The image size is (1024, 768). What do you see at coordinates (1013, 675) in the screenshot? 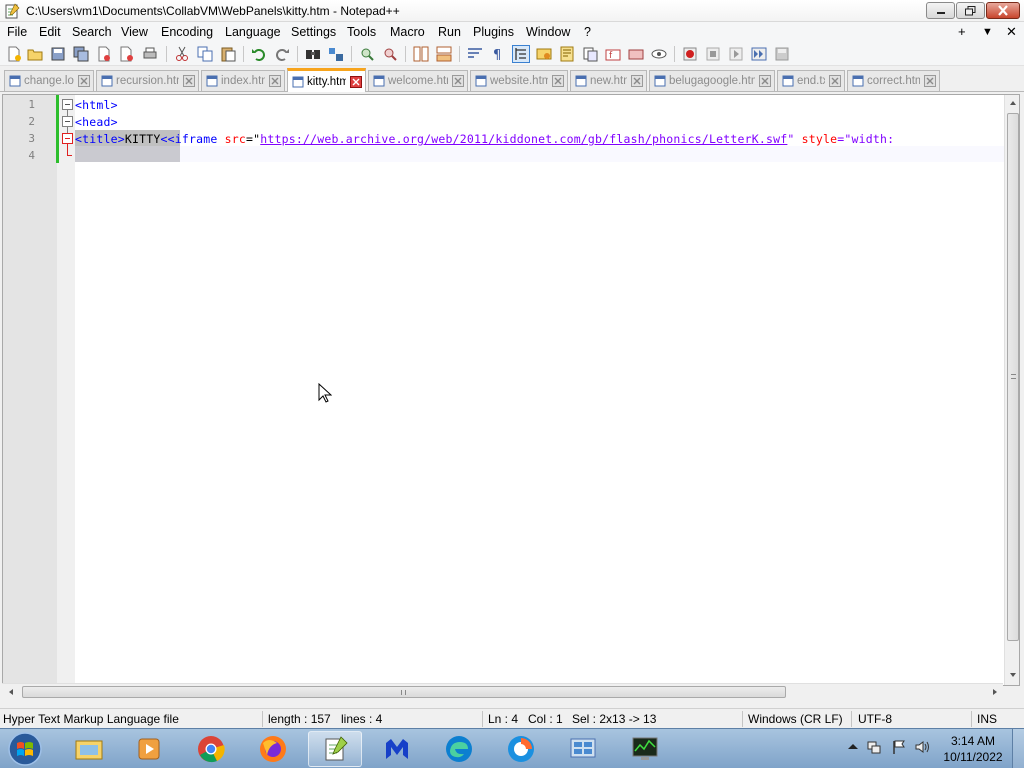
I see `scroll-down-icon` at bounding box center [1013, 675].